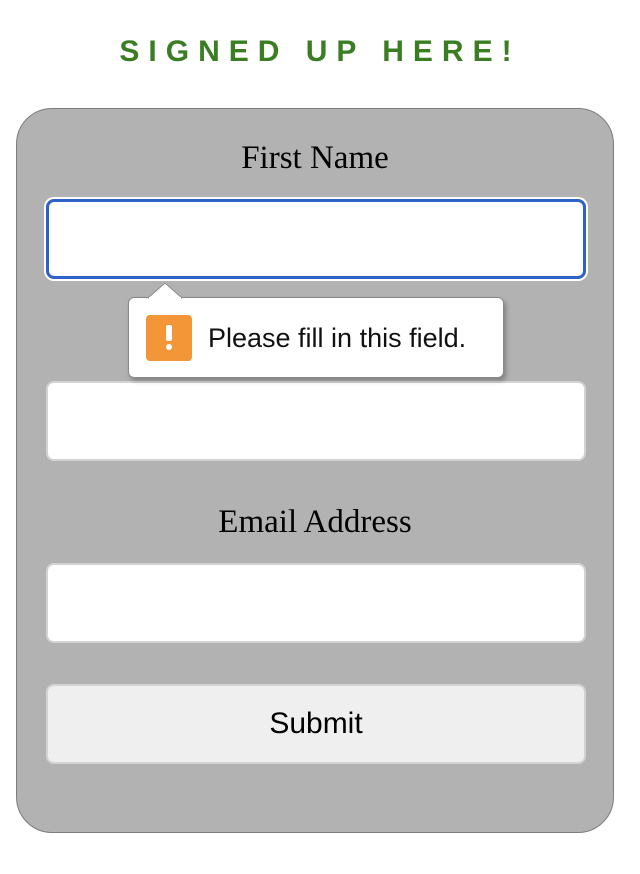 The height and width of the screenshot is (874, 640). I want to click on email-input, so click(316, 603).